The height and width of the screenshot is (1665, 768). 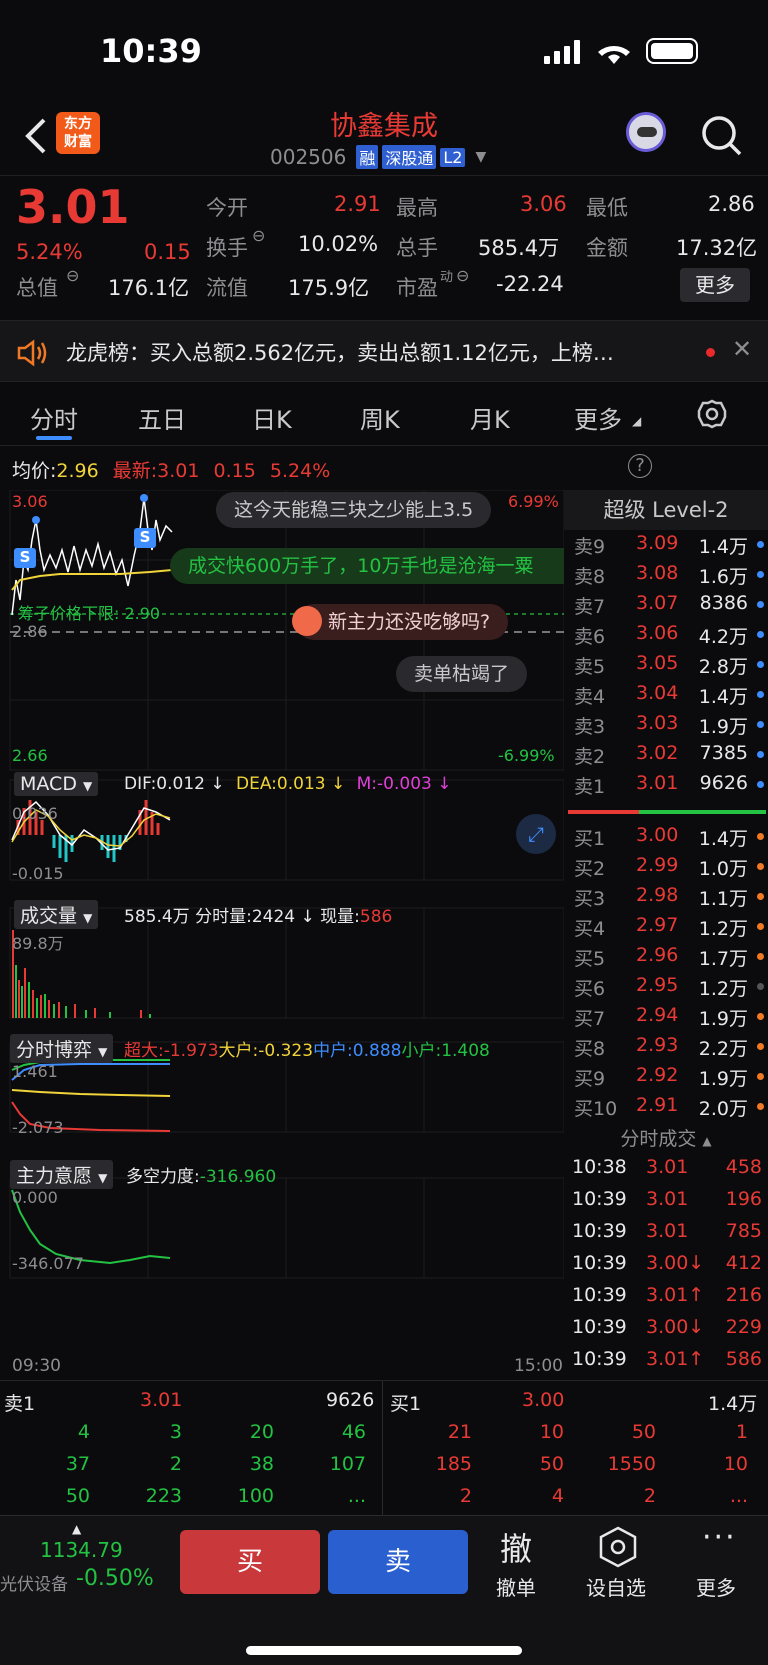 What do you see at coordinates (723, 667) in the screenshot?
I see `ask-volume: 2.8万` at bounding box center [723, 667].